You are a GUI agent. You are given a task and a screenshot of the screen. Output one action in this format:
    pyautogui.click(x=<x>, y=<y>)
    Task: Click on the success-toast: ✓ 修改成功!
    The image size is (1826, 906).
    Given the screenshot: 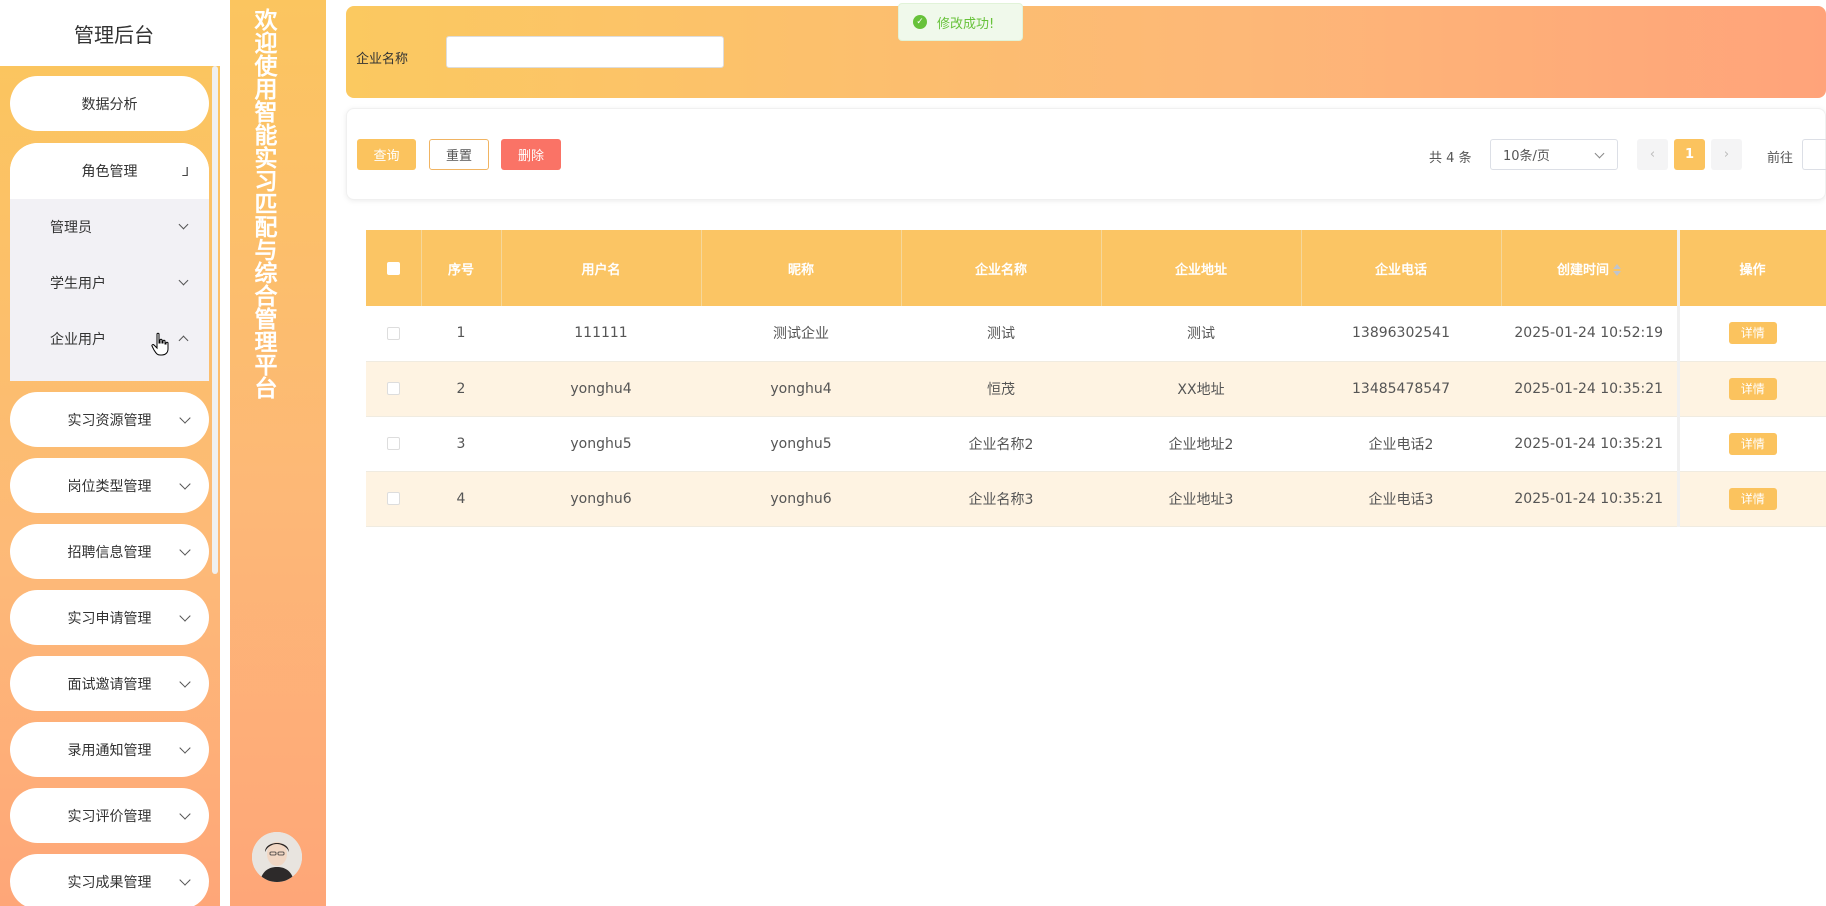 What is the action you would take?
    pyautogui.click(x=960, y=22)
    